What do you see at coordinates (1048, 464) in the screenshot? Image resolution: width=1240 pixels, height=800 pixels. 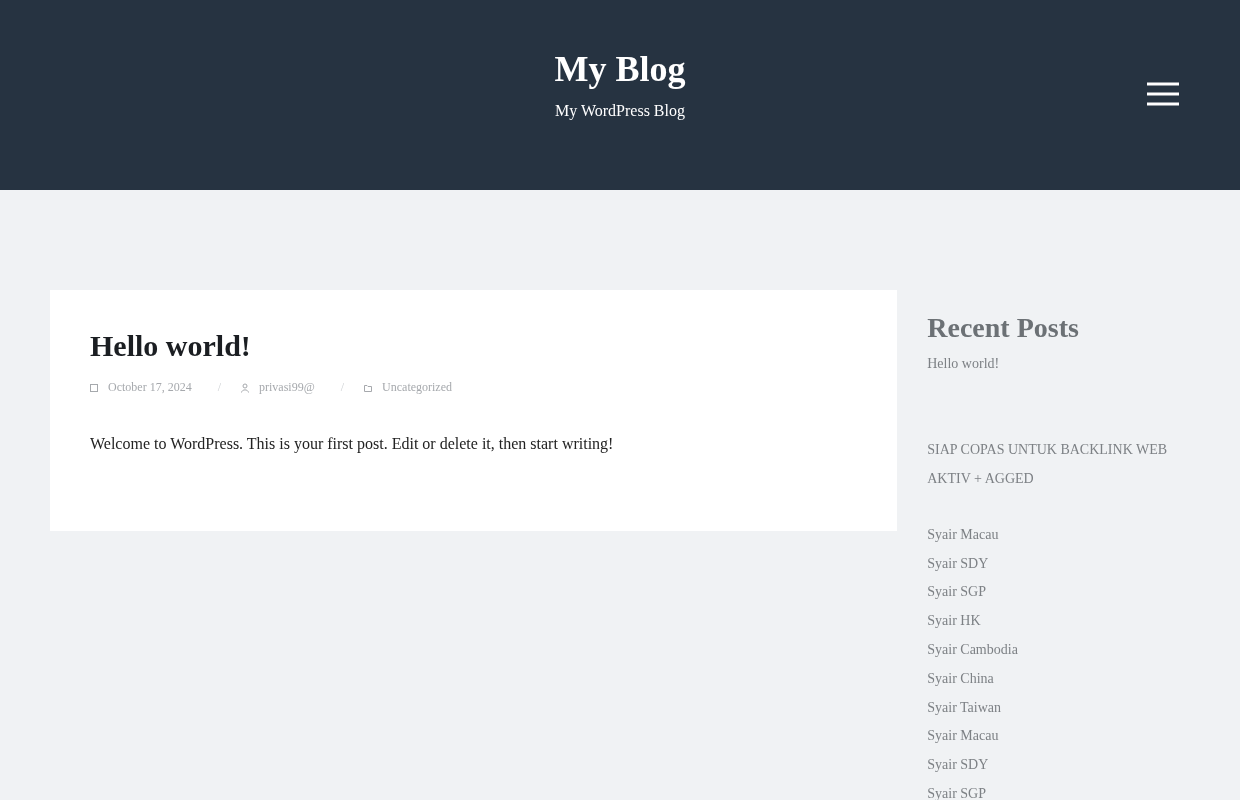 I see `notice-text: SIAP COPAS UNTUK BACKLINK WEB AKTIV + AGGED` at bounding box center [1048, 464].